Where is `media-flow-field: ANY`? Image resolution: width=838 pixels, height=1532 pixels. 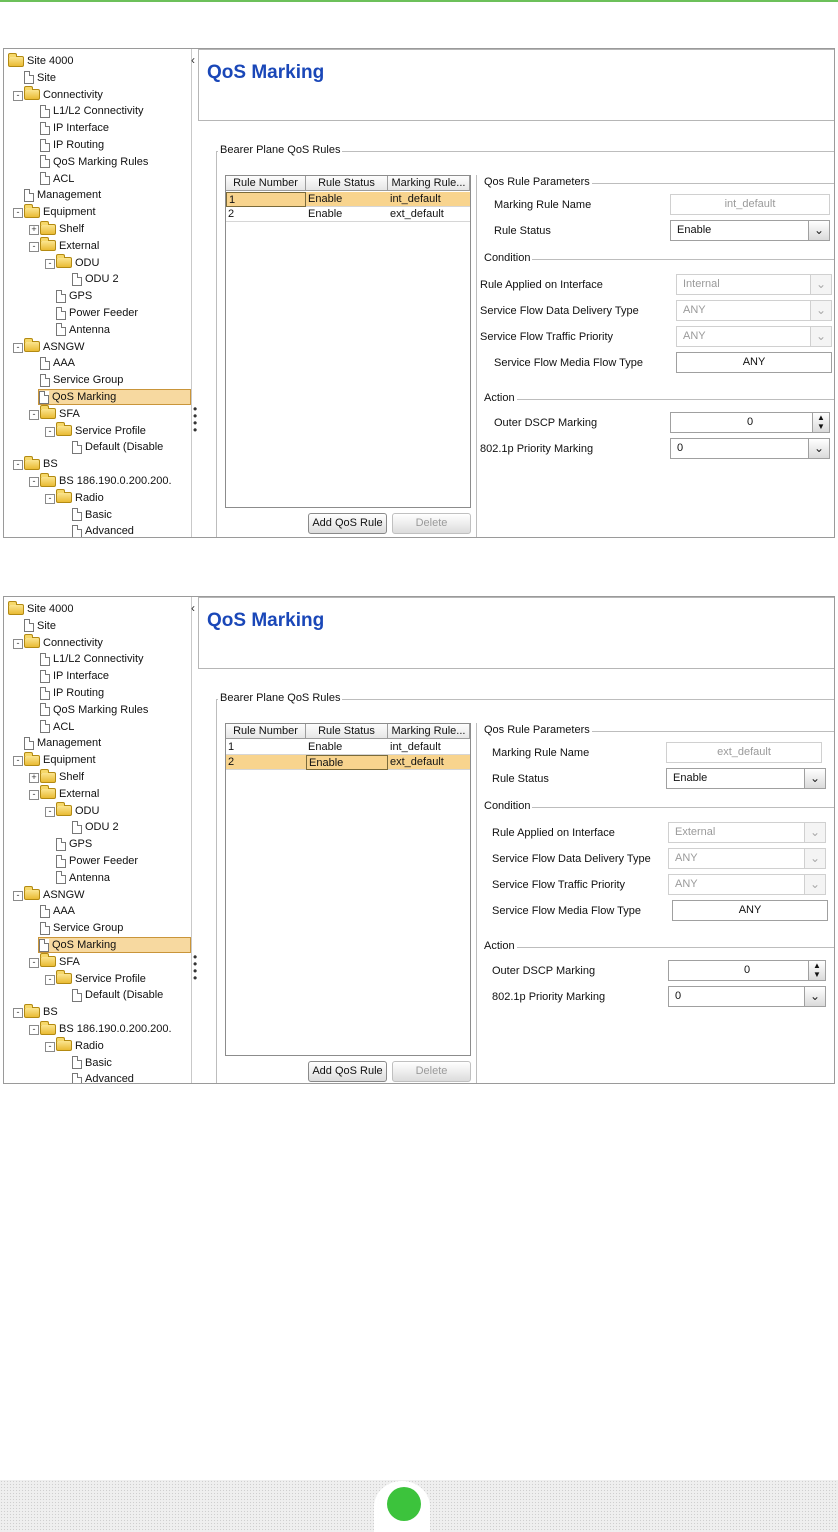
media-flow-field: ANY is located at coordinates (750, 910).